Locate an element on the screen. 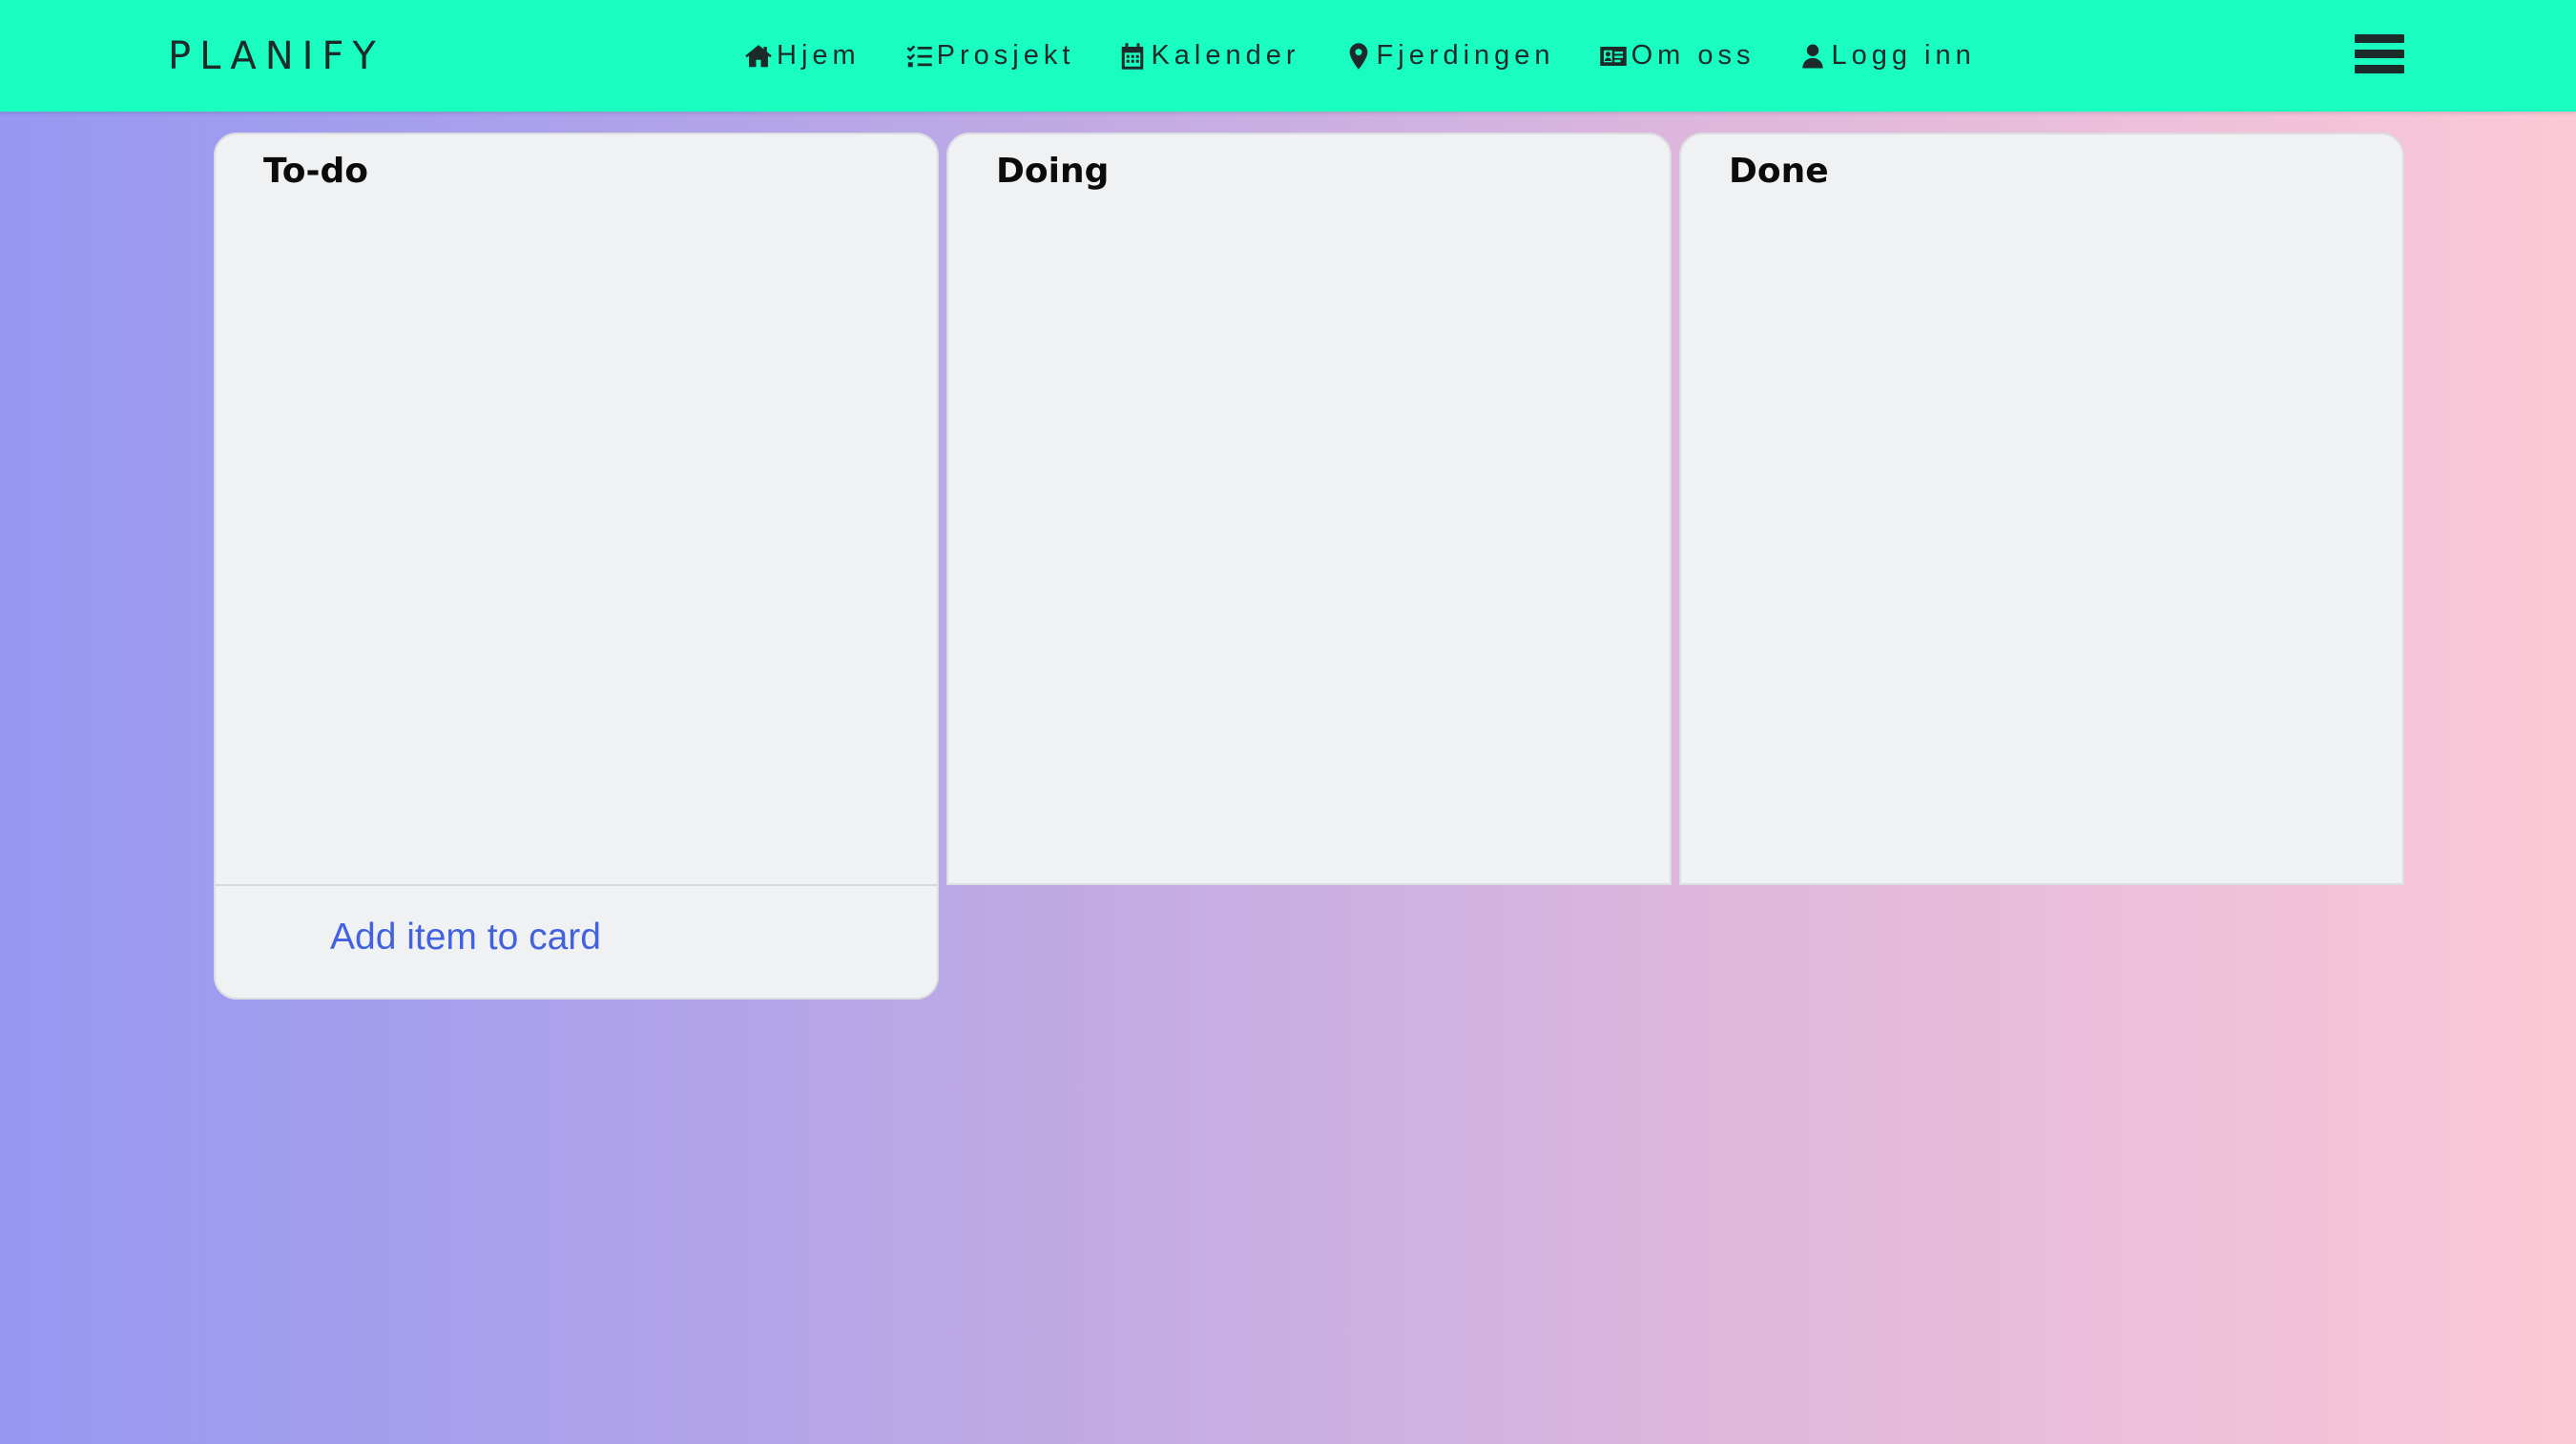 The image size is (2576, 1444). map-pin-icon is located at coordinates (1358, 56).